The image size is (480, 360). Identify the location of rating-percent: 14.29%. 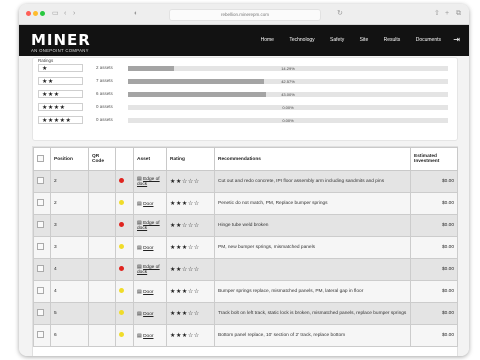
(288, 68).